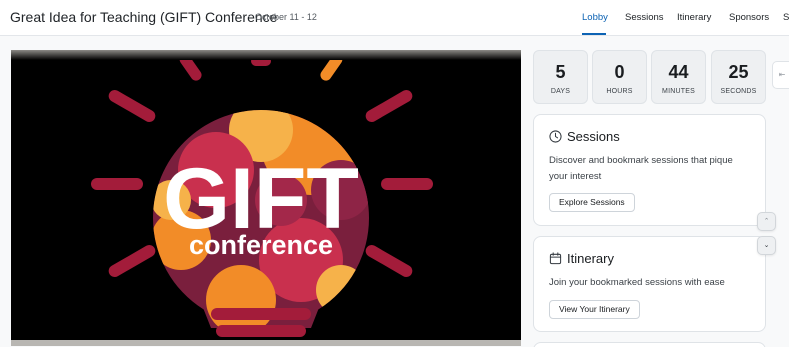 This screenshot has width=789, height=347. I want to click on countdown-hours: 0 HOURS, so click(619, 77).